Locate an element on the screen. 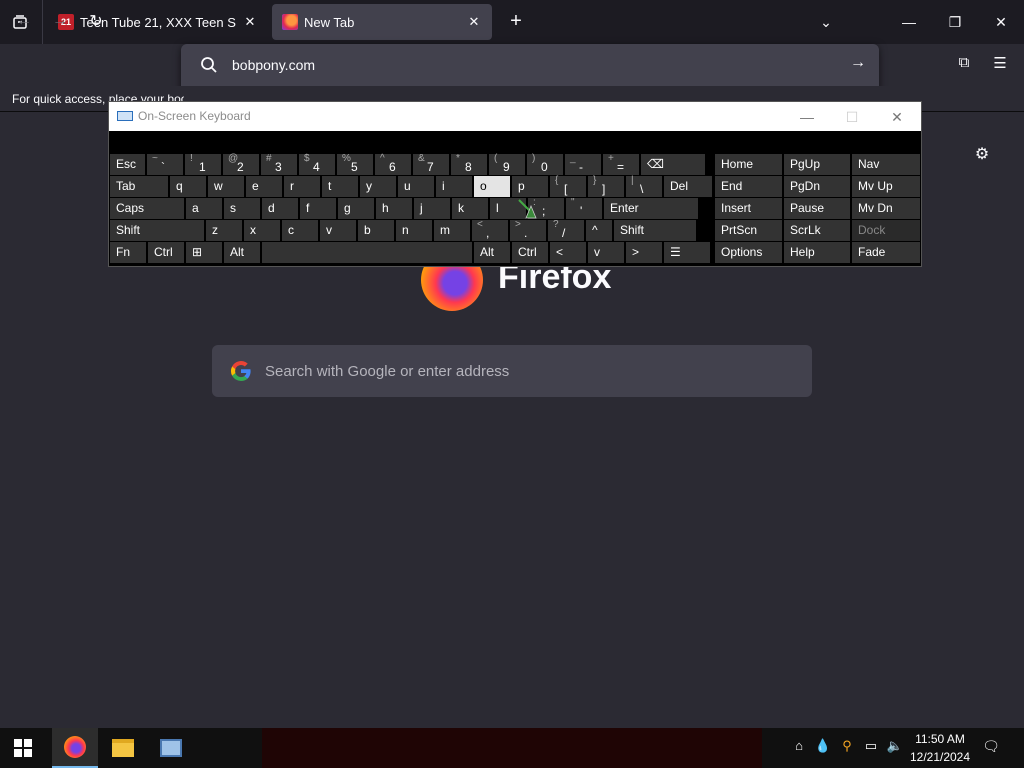 This screenshot has width=1024, height=768. osk-key-pgdn: PgDn is located at coordinates (817, 186).